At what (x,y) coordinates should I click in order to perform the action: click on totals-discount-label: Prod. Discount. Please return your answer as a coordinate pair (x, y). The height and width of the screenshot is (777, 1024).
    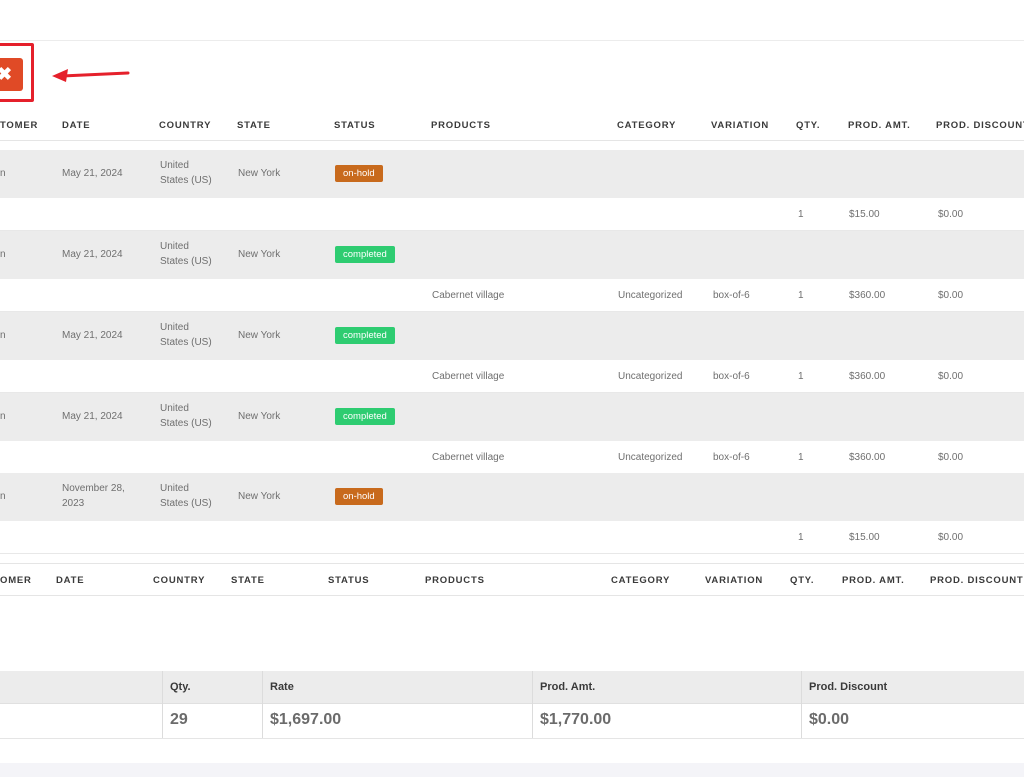
    Looking at the image, I should click on (848, 687).